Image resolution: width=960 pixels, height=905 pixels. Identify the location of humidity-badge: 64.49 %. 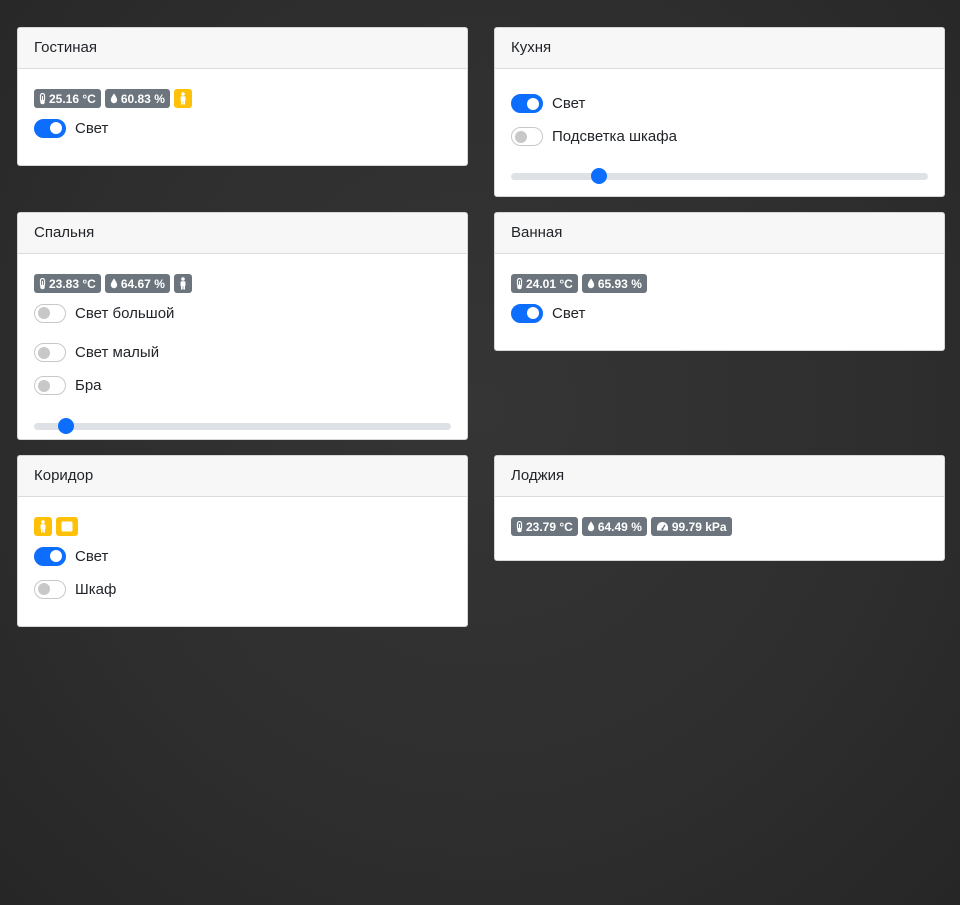
(614, 526).